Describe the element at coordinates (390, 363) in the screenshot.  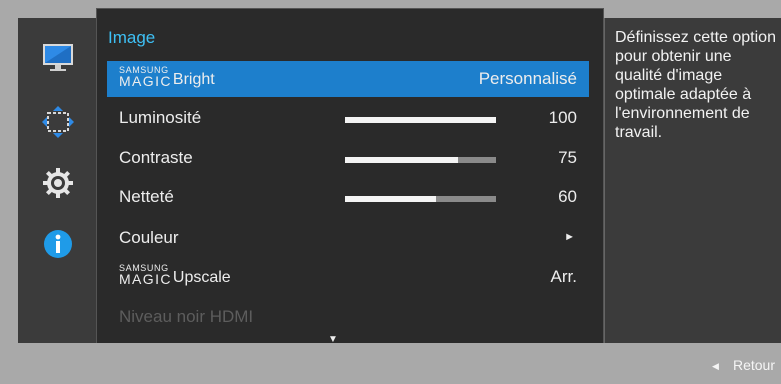
I see `bottom-bar` at that location.